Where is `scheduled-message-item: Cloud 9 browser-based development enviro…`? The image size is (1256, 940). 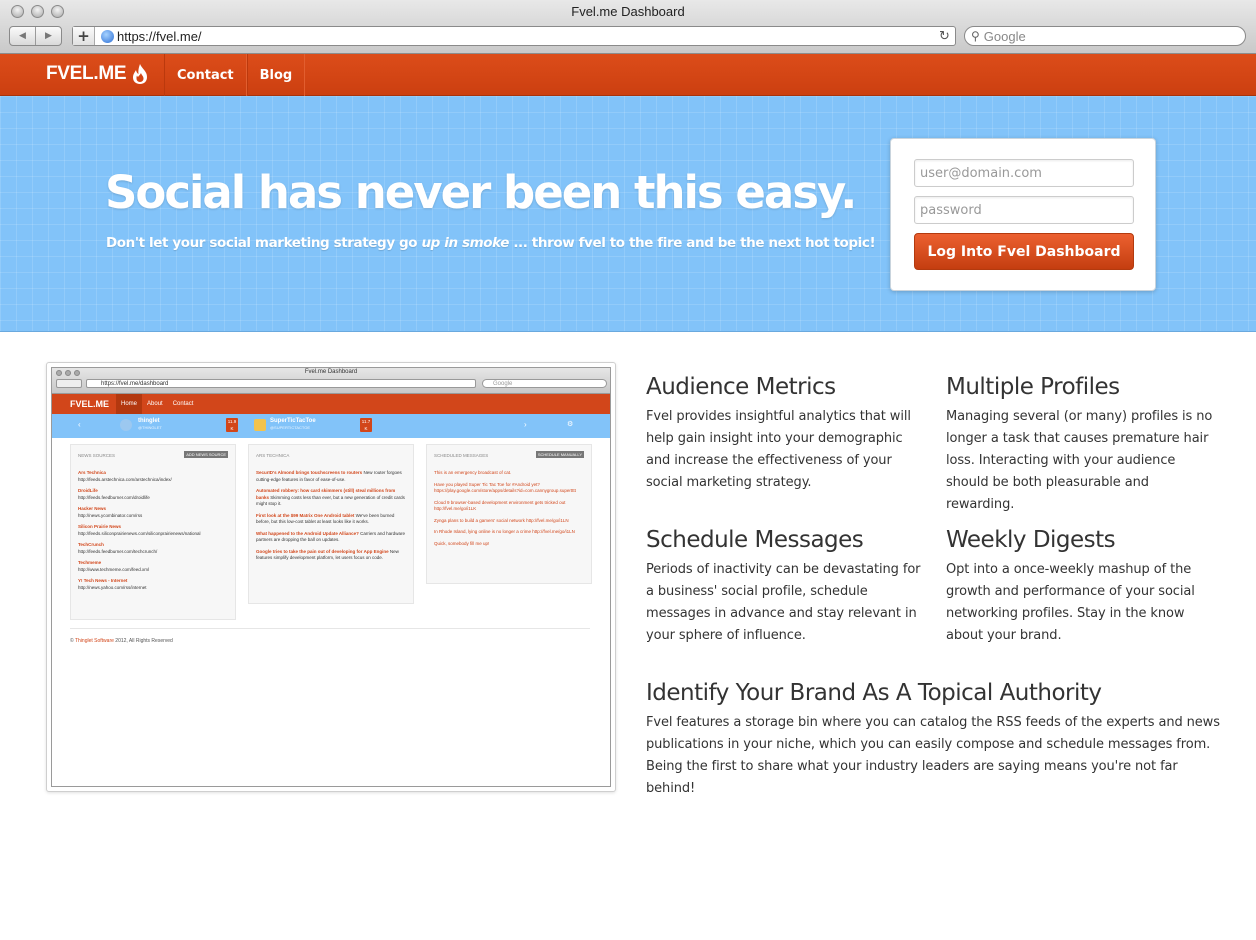
scheduled-message-item: Cloud 9 browser-based development enviro… is located at coordinates (500, 505).